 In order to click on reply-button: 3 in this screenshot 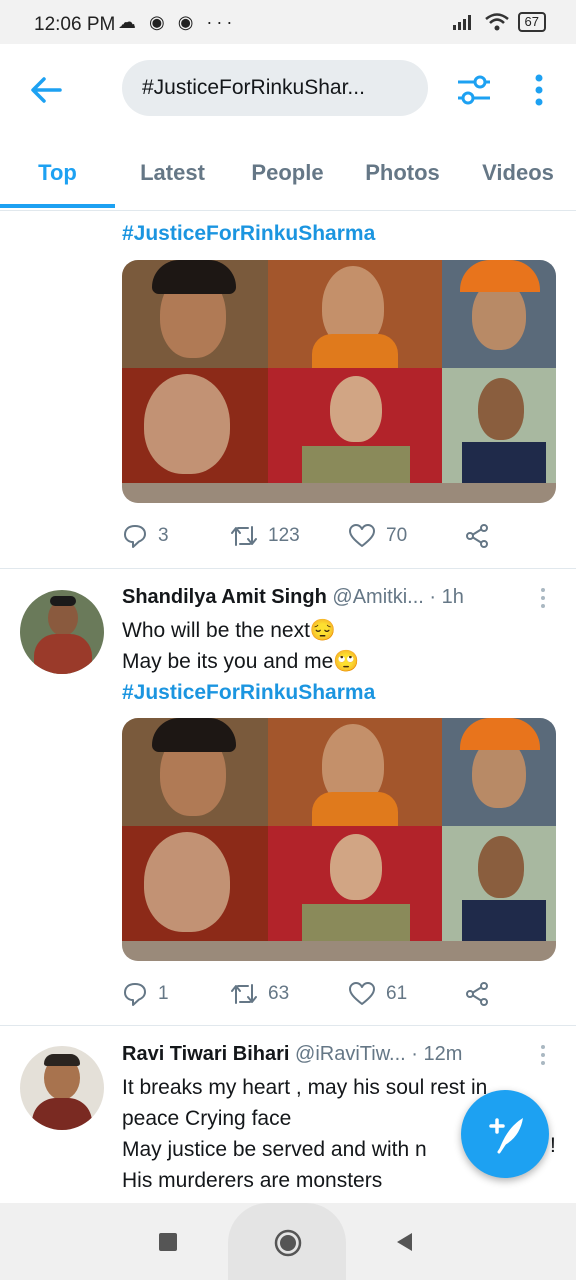, I will do `click(145, 536)`.